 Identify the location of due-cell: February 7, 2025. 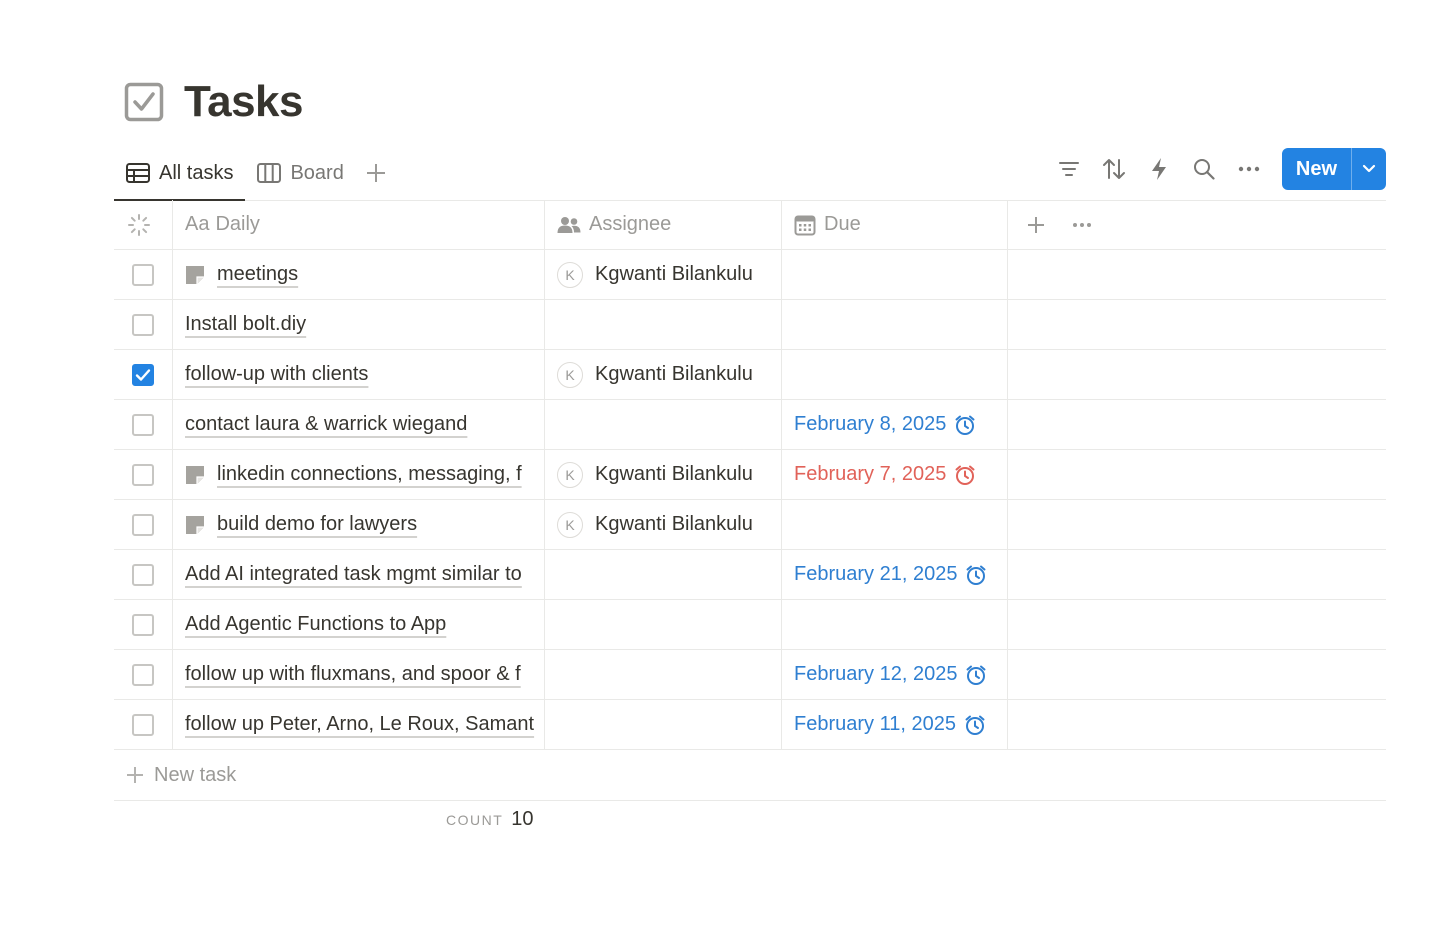
(895, 474).